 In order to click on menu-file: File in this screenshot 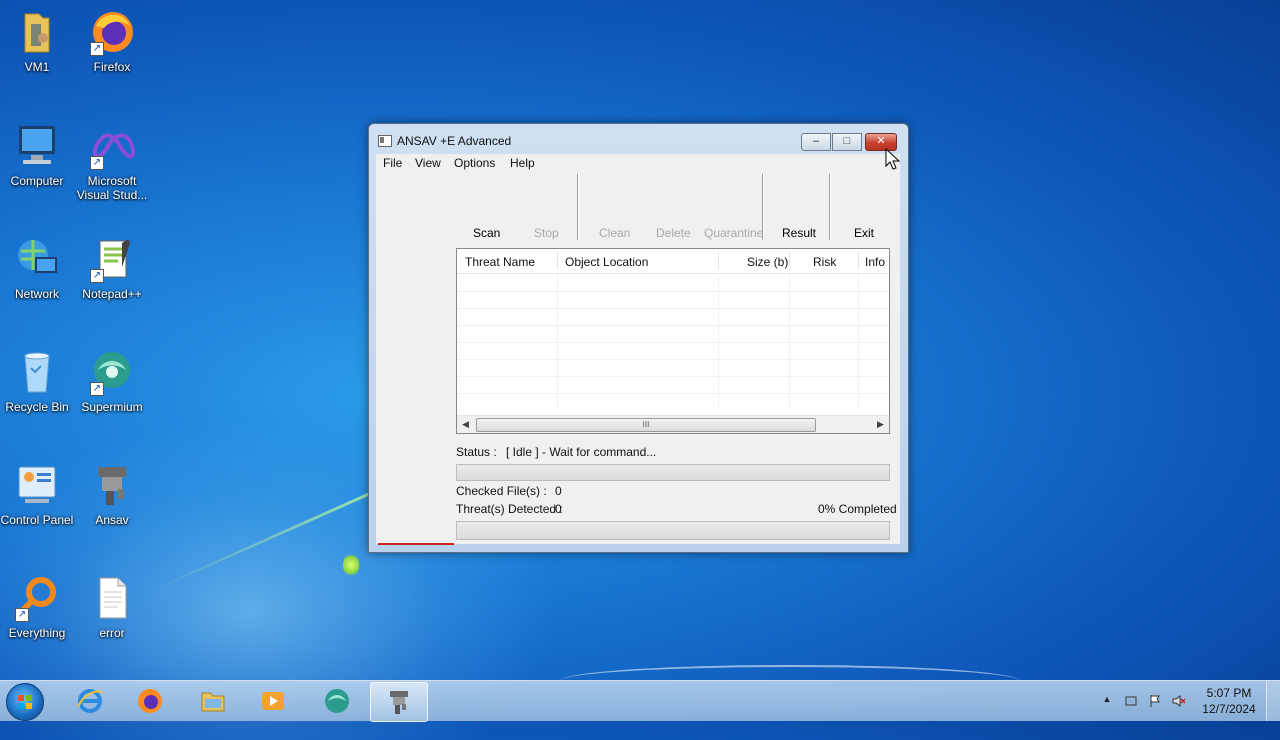, I will do `click(392, 163)`.